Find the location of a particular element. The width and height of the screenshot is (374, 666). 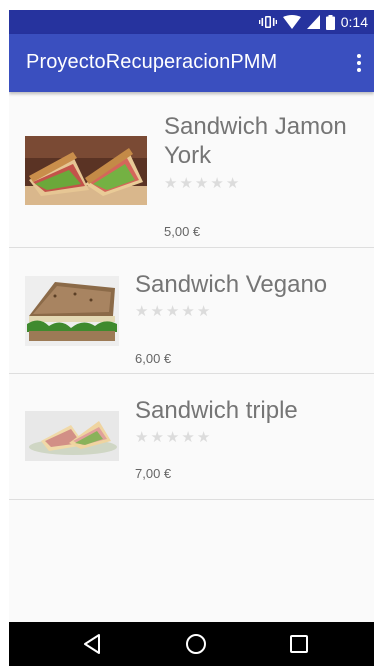

vibrate-icon is located at coordinates (267, 22).